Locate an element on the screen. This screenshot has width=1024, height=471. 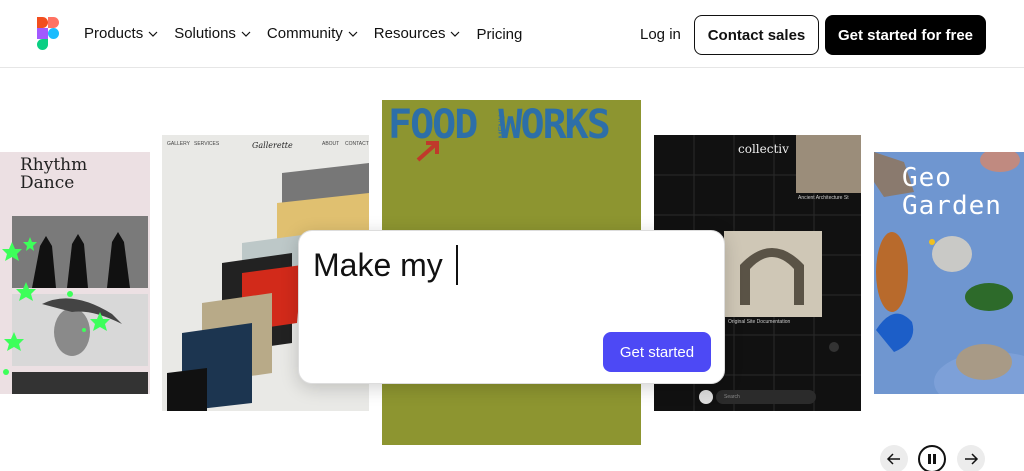
login-link: Log in is located at coordinates (660, 34).